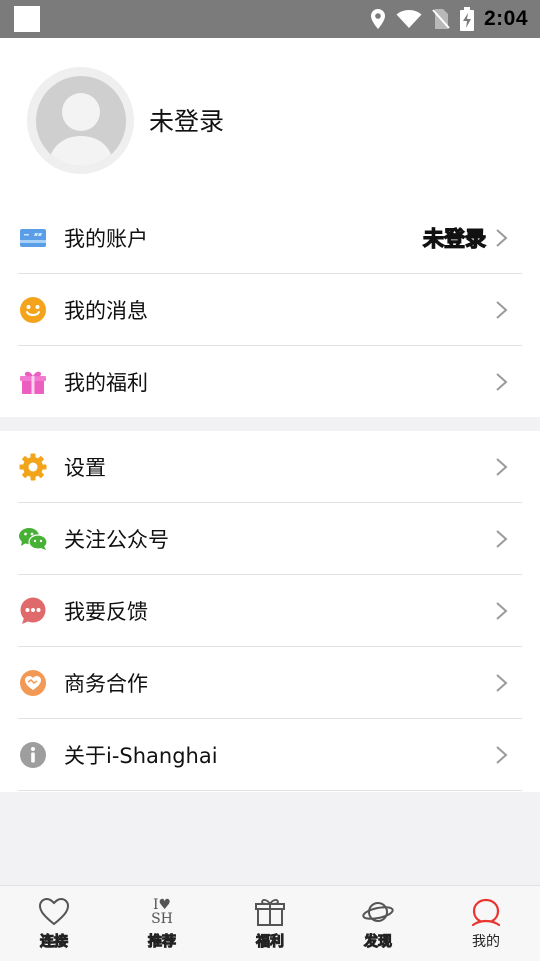 The image size is (540, 961). What do you see at coordinates (409, 19) in the screenshot?
I see `wifi-icon` at bounding box center [409, 19].